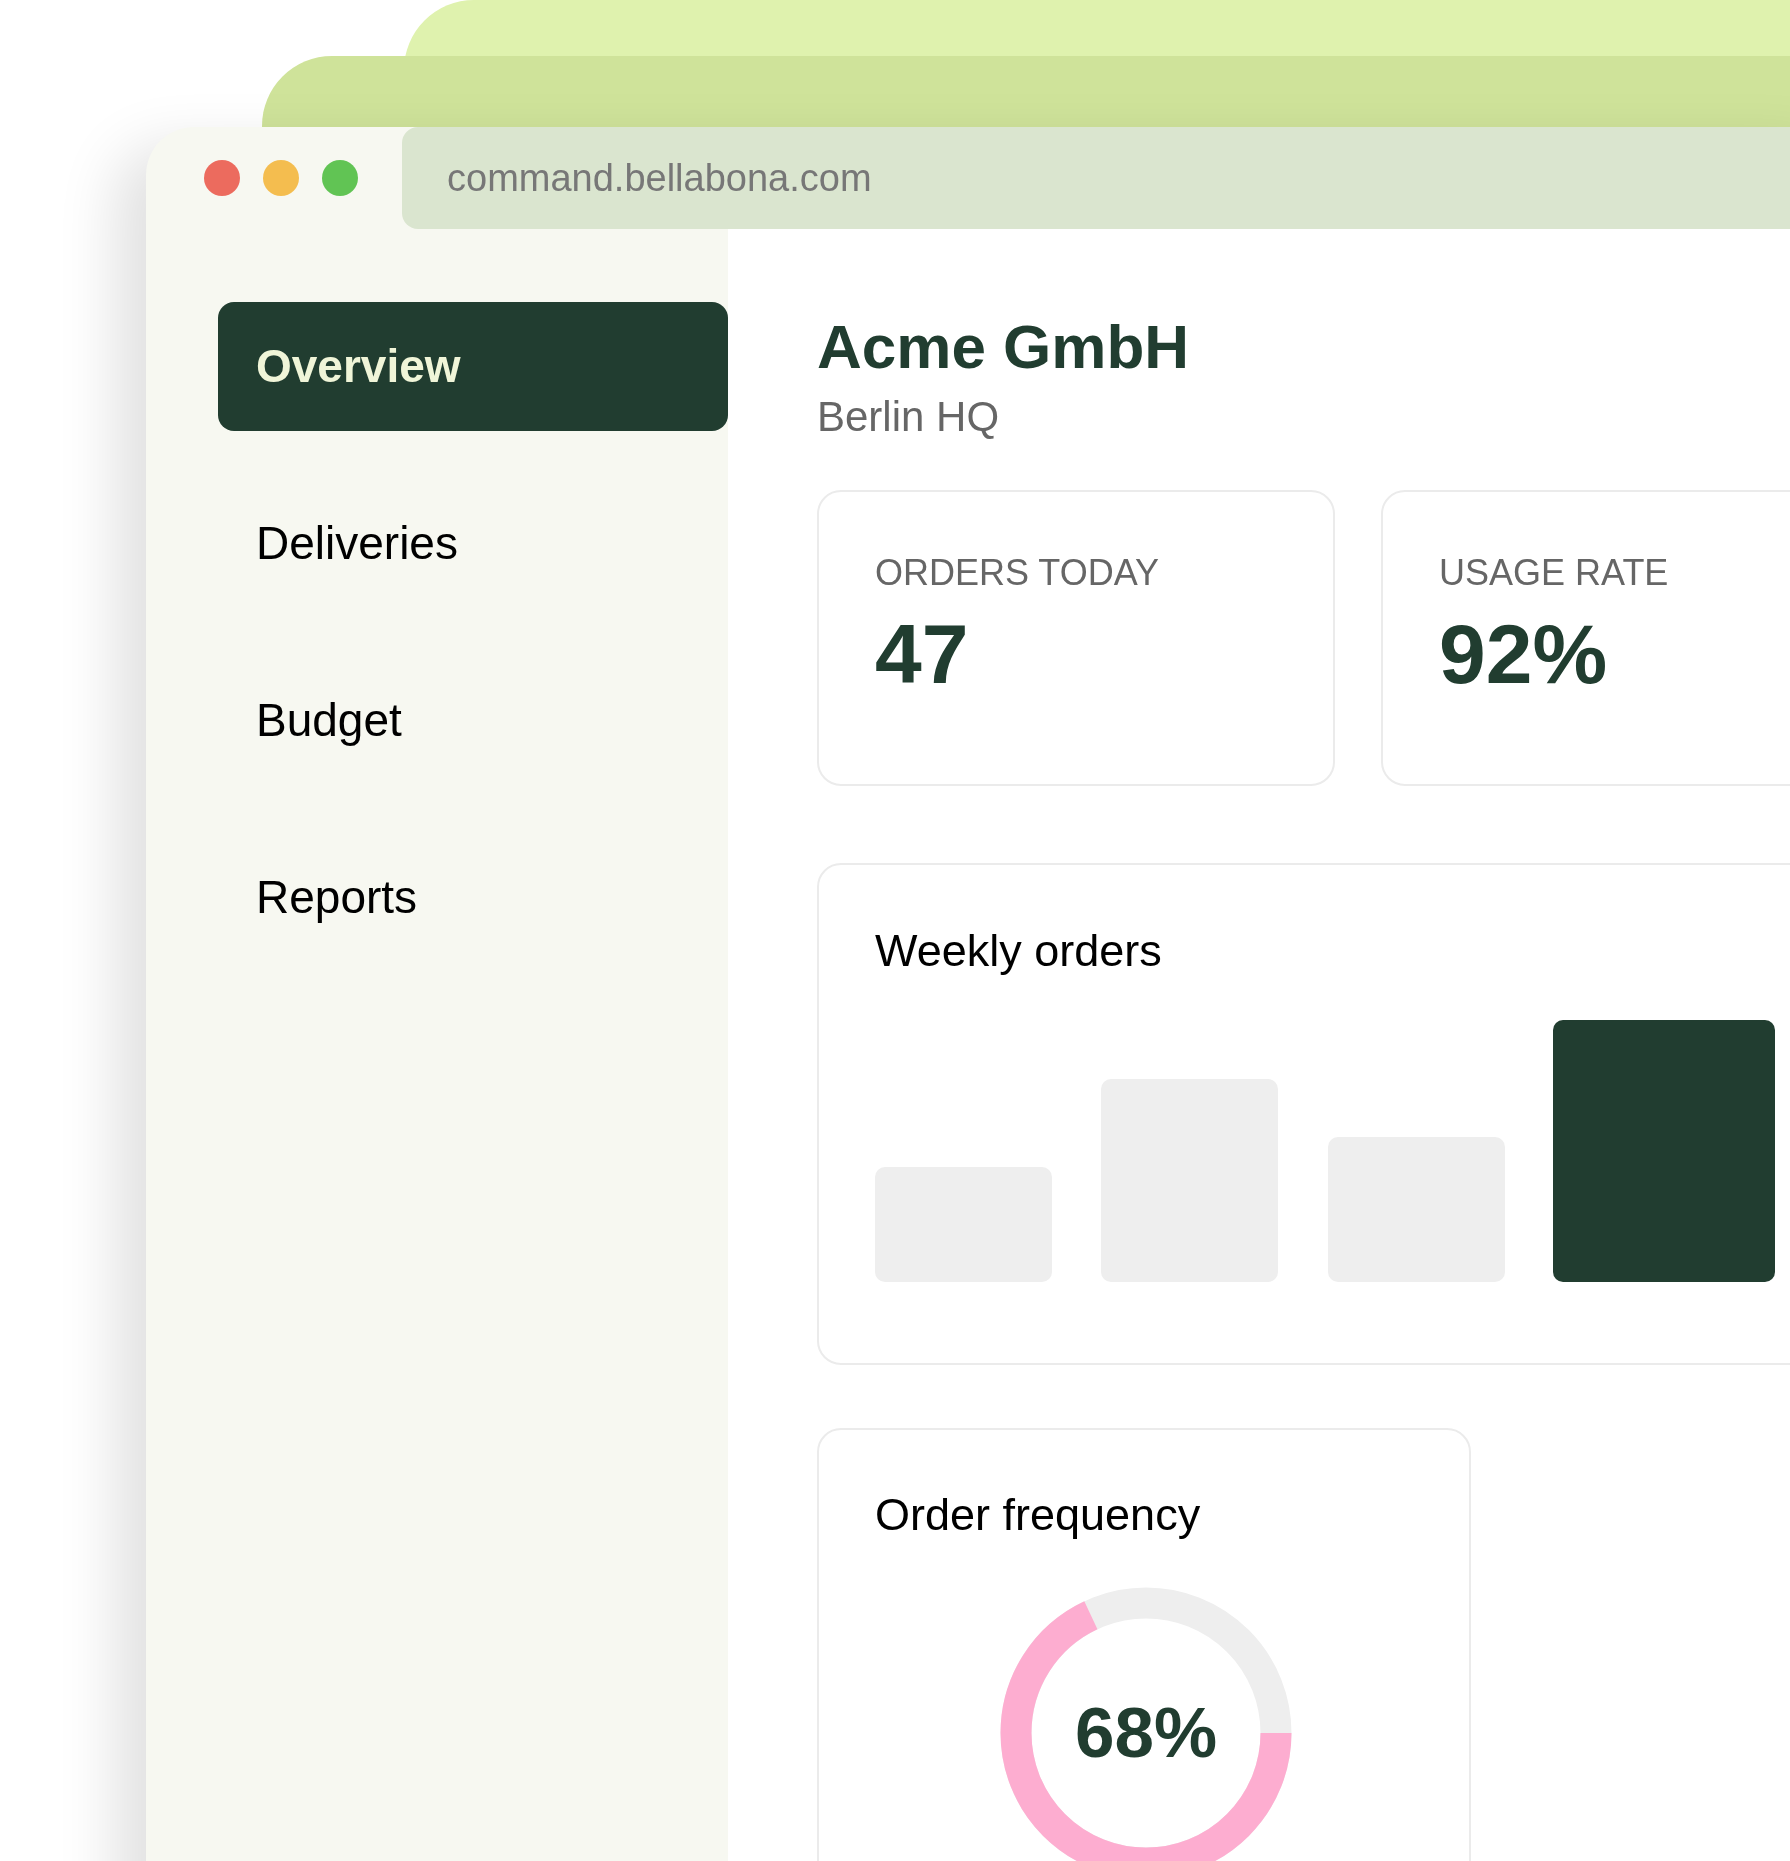 The height and width of the screenshot is (1861, 1790). Describe the element at coordinates (909, 417) in the screenshot. I see `location-subtitle: Berlin HQ` at that location.